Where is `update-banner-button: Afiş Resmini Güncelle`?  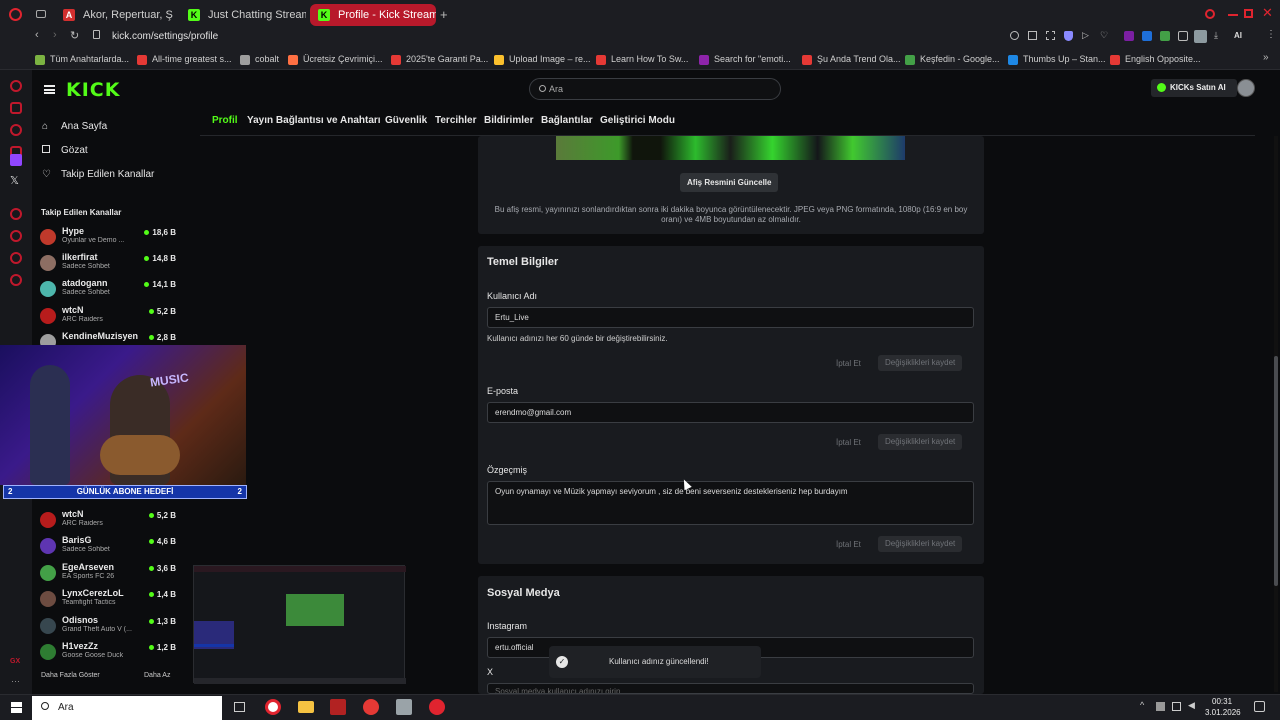
update-banner-button: Afiş Resmini Güncelle is located at coordinates (729, 182).